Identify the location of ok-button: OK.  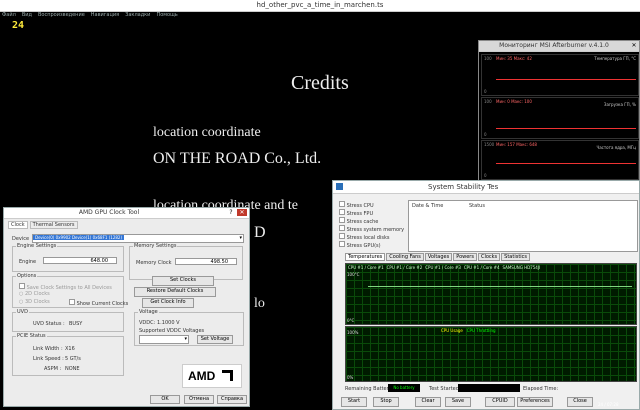
(165, 399).